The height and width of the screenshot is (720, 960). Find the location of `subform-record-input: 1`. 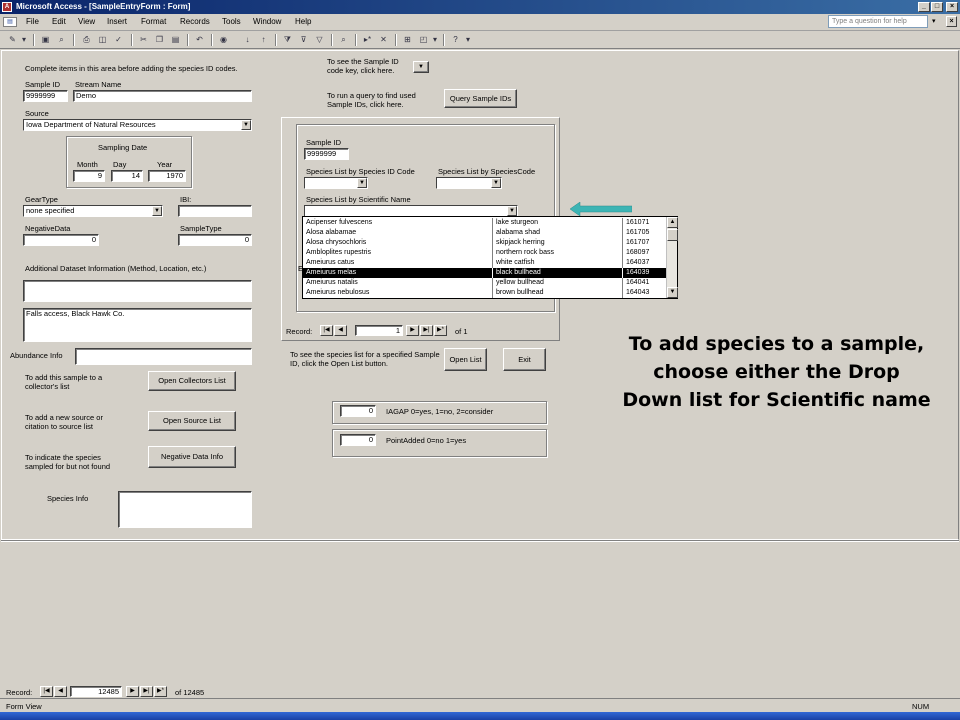

subform-record-input: 1 is located at coordinates (379, 330).